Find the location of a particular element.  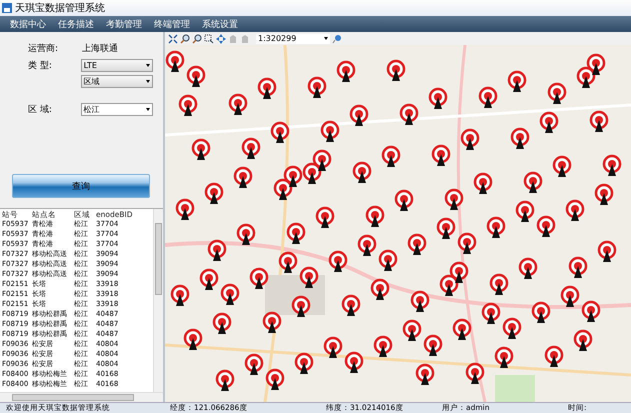

pan-icon is located at coordinates (221, 39).